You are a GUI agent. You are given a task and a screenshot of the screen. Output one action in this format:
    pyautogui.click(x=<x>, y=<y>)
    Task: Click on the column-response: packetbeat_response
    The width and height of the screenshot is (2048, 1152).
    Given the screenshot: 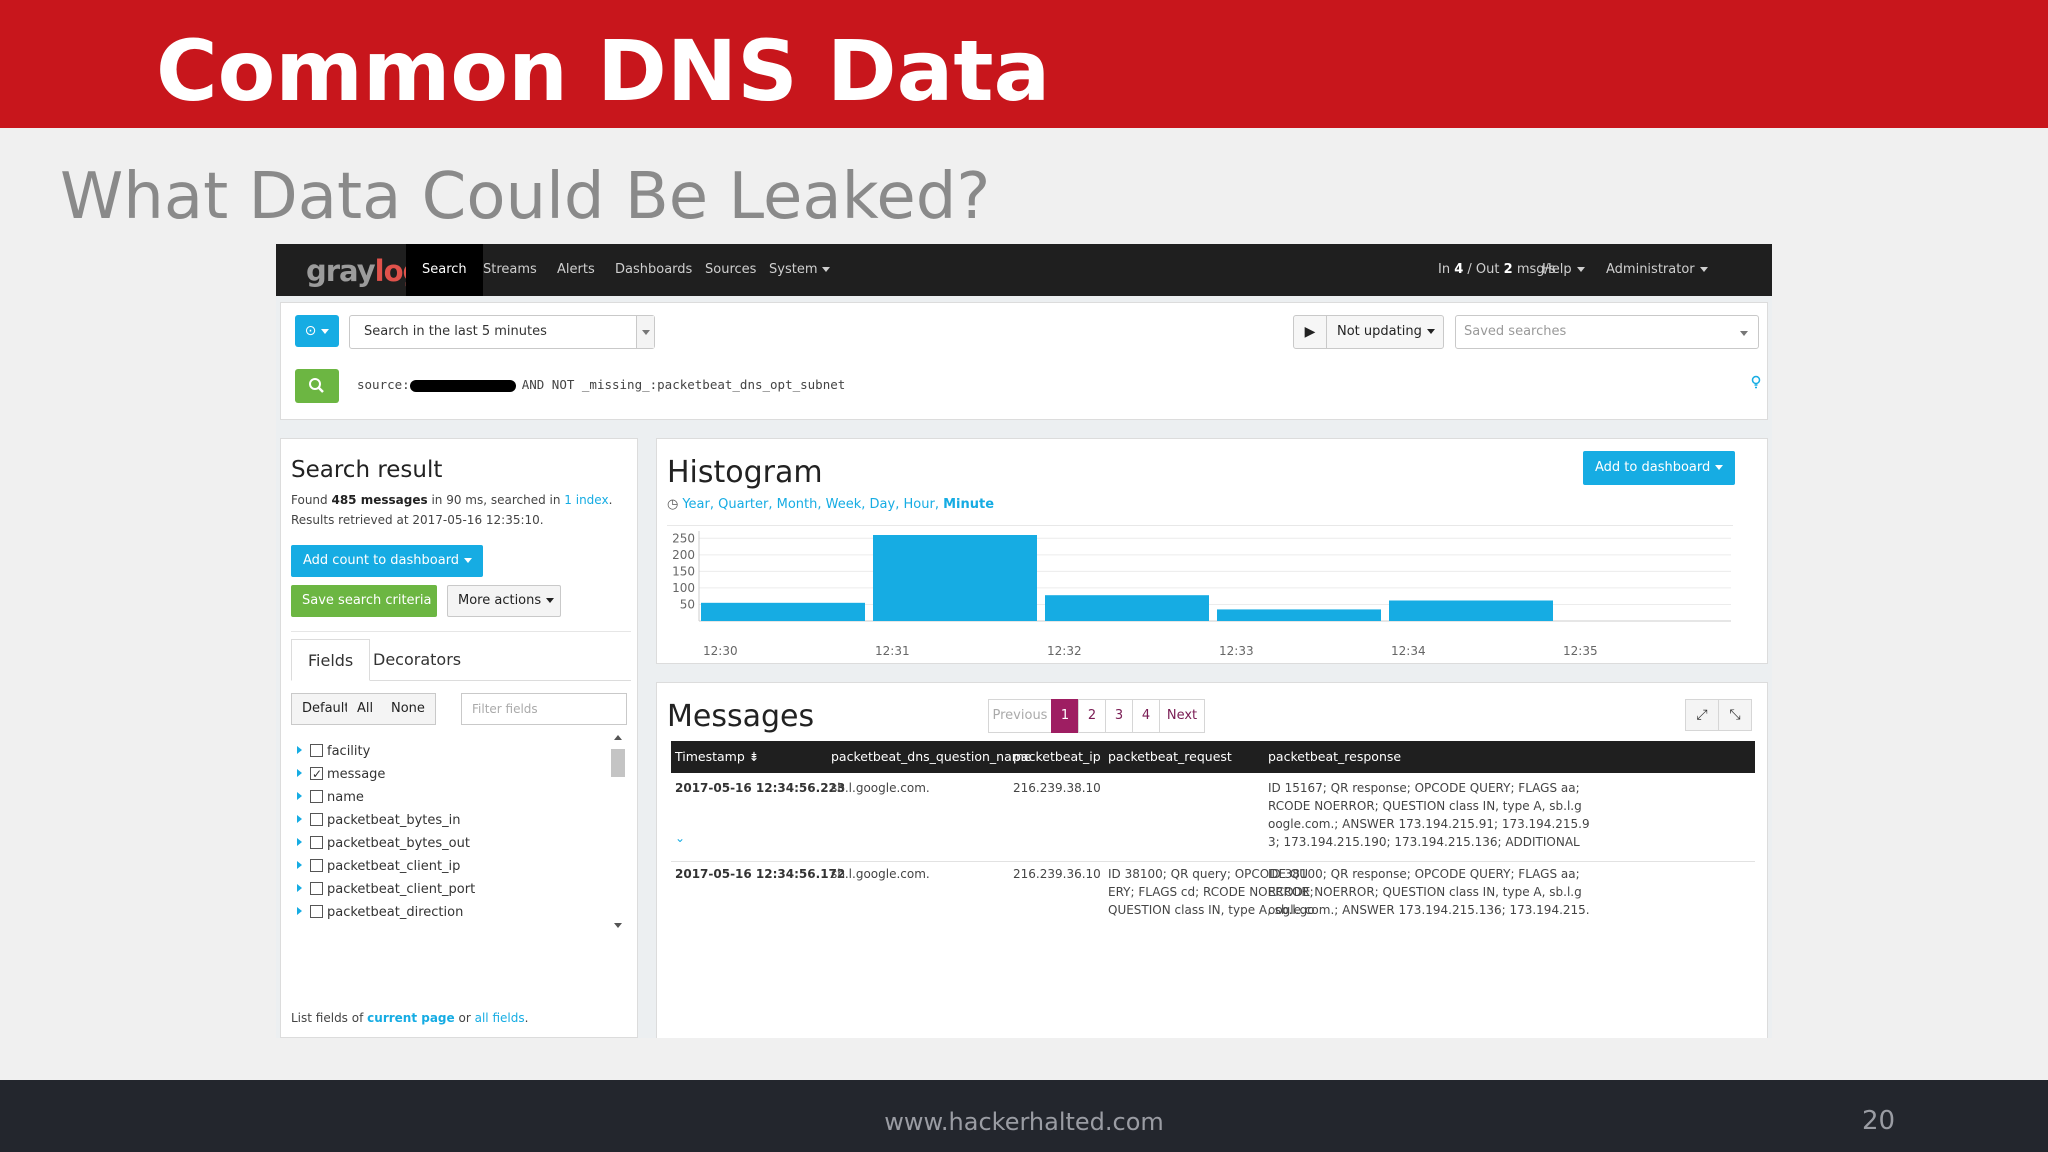 What is the action you would take?
    pyautogui.click(x=1334, y=757)
    